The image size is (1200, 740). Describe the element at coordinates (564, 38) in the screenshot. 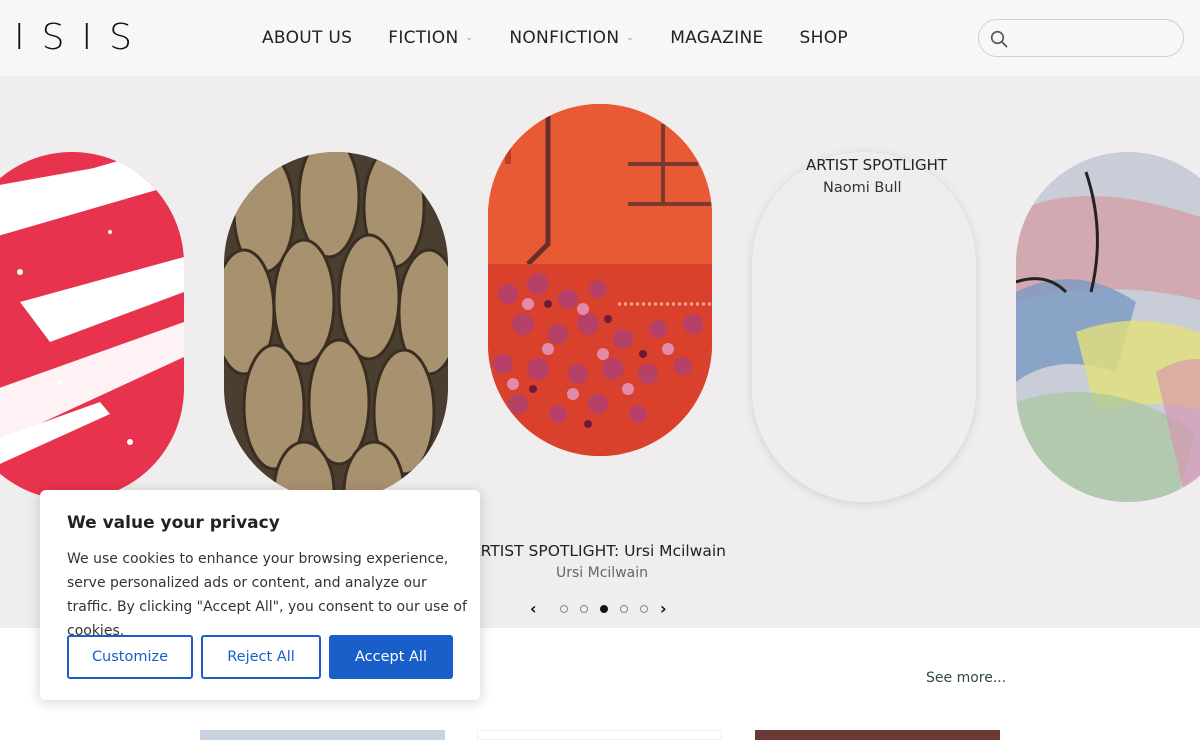

I see `nav-label: NONFICTION` at that location.